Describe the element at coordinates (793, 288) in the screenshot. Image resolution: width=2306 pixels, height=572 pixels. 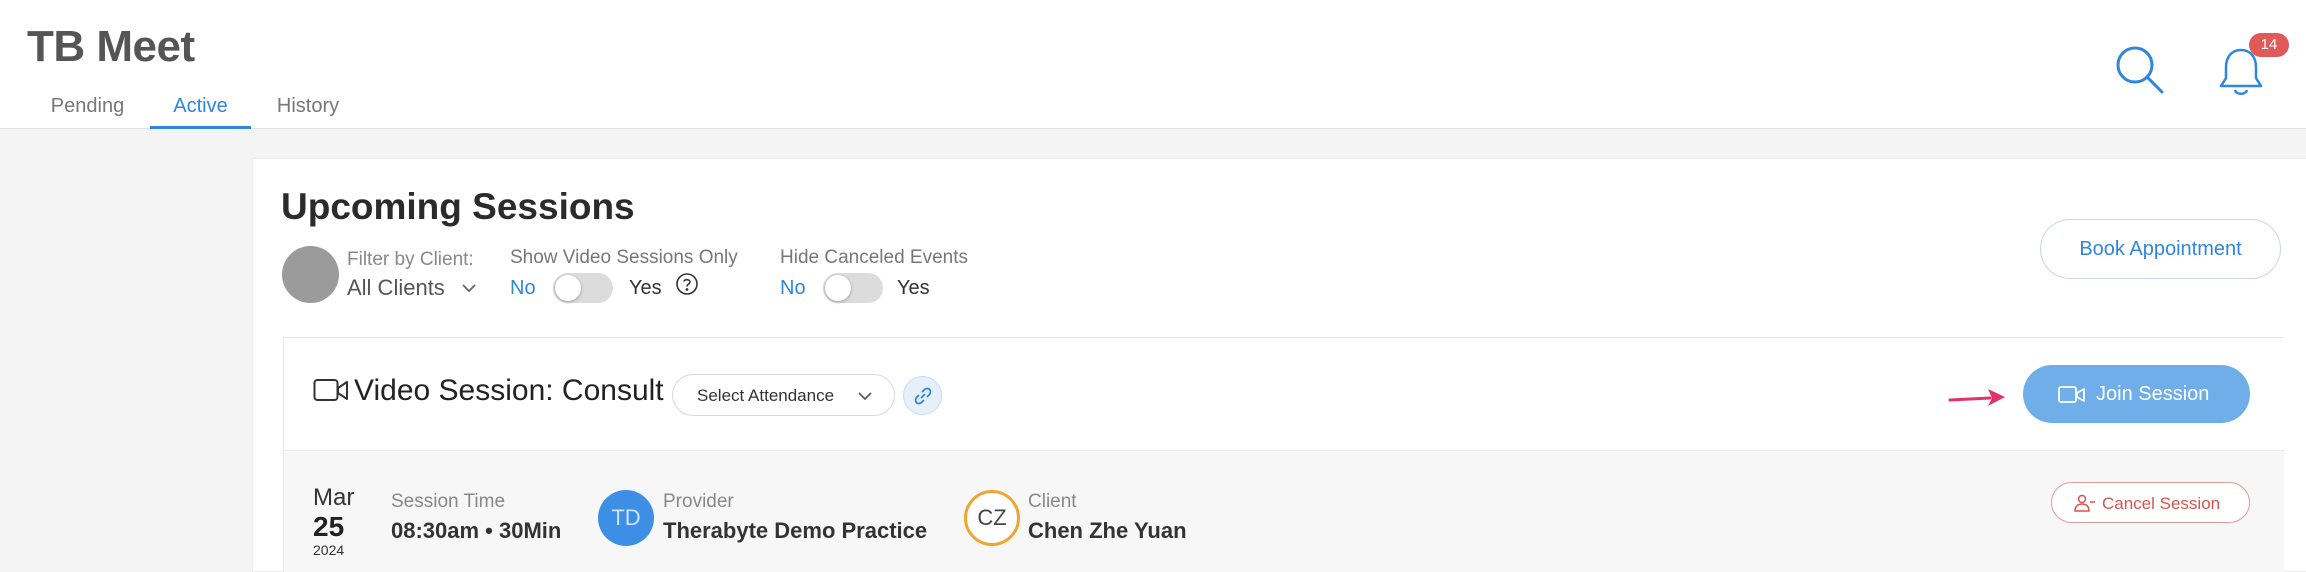
I see `hide-canceled-no-label: No` at that location.